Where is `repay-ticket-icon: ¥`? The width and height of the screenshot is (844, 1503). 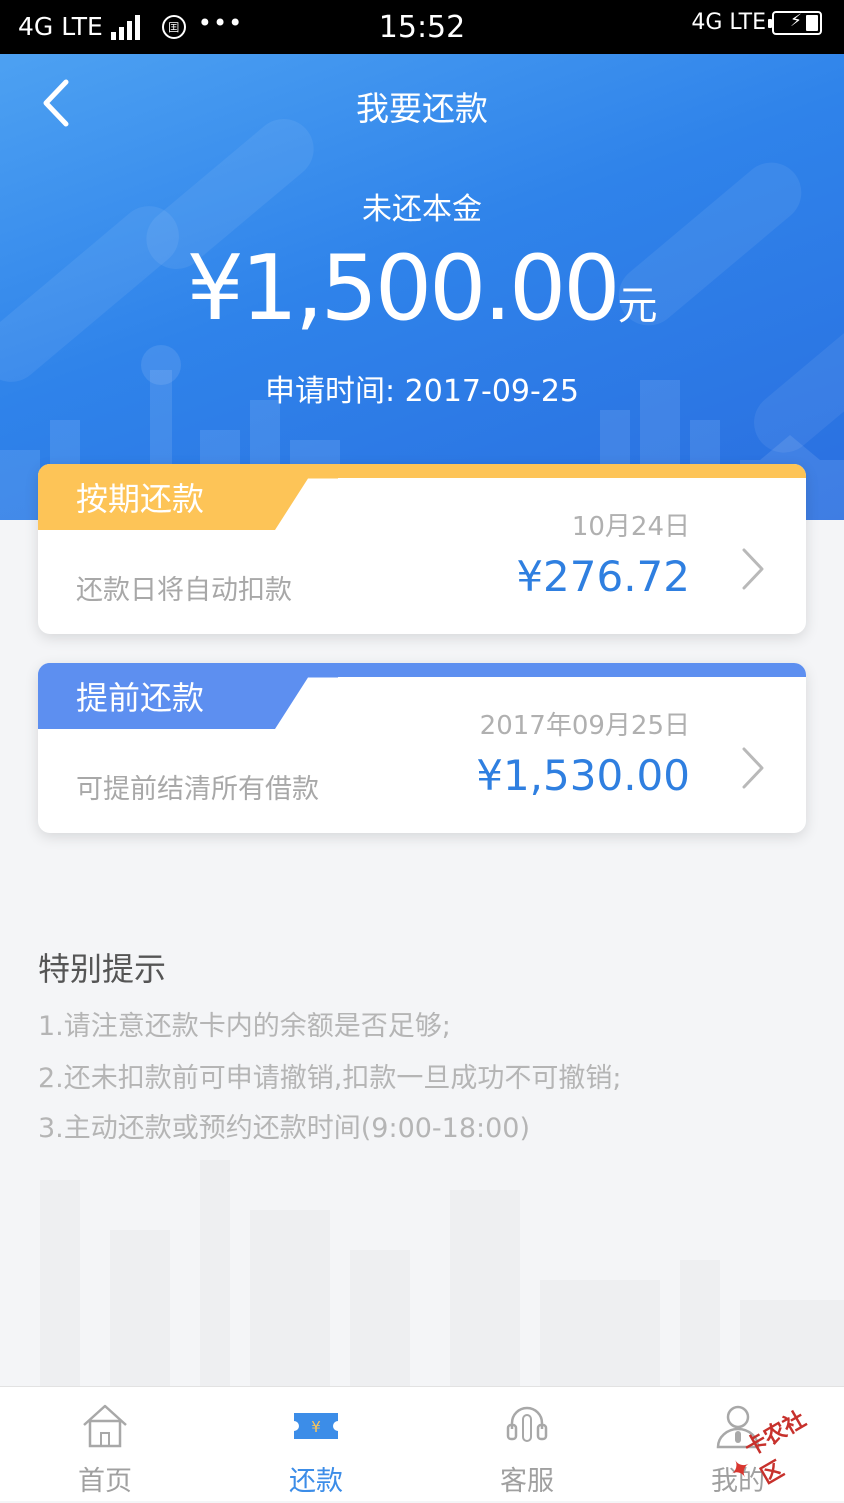 repay-ticket-icon: ¥ is located at coordinates (316, 1426).